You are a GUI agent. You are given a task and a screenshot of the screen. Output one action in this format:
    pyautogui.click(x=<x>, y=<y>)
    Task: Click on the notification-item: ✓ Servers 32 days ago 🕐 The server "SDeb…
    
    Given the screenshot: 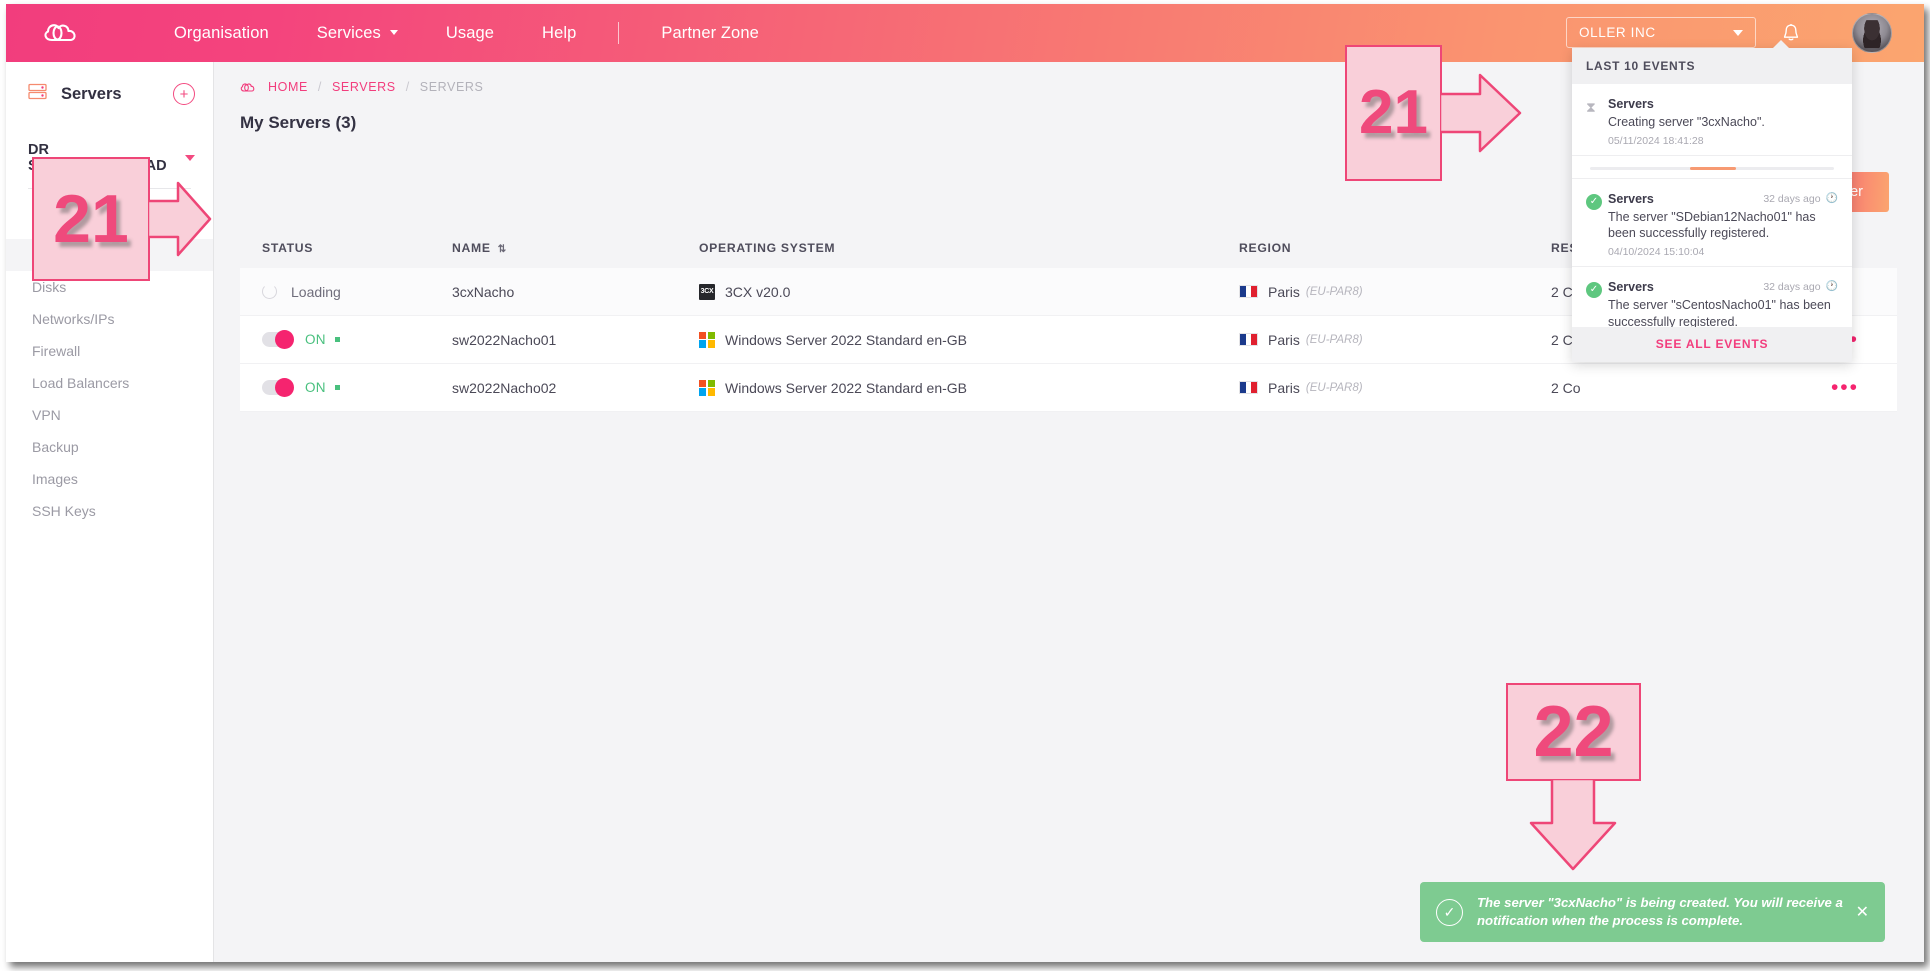 What is the action you would take?
    pyautogui.click(x=1712, y=222)
    